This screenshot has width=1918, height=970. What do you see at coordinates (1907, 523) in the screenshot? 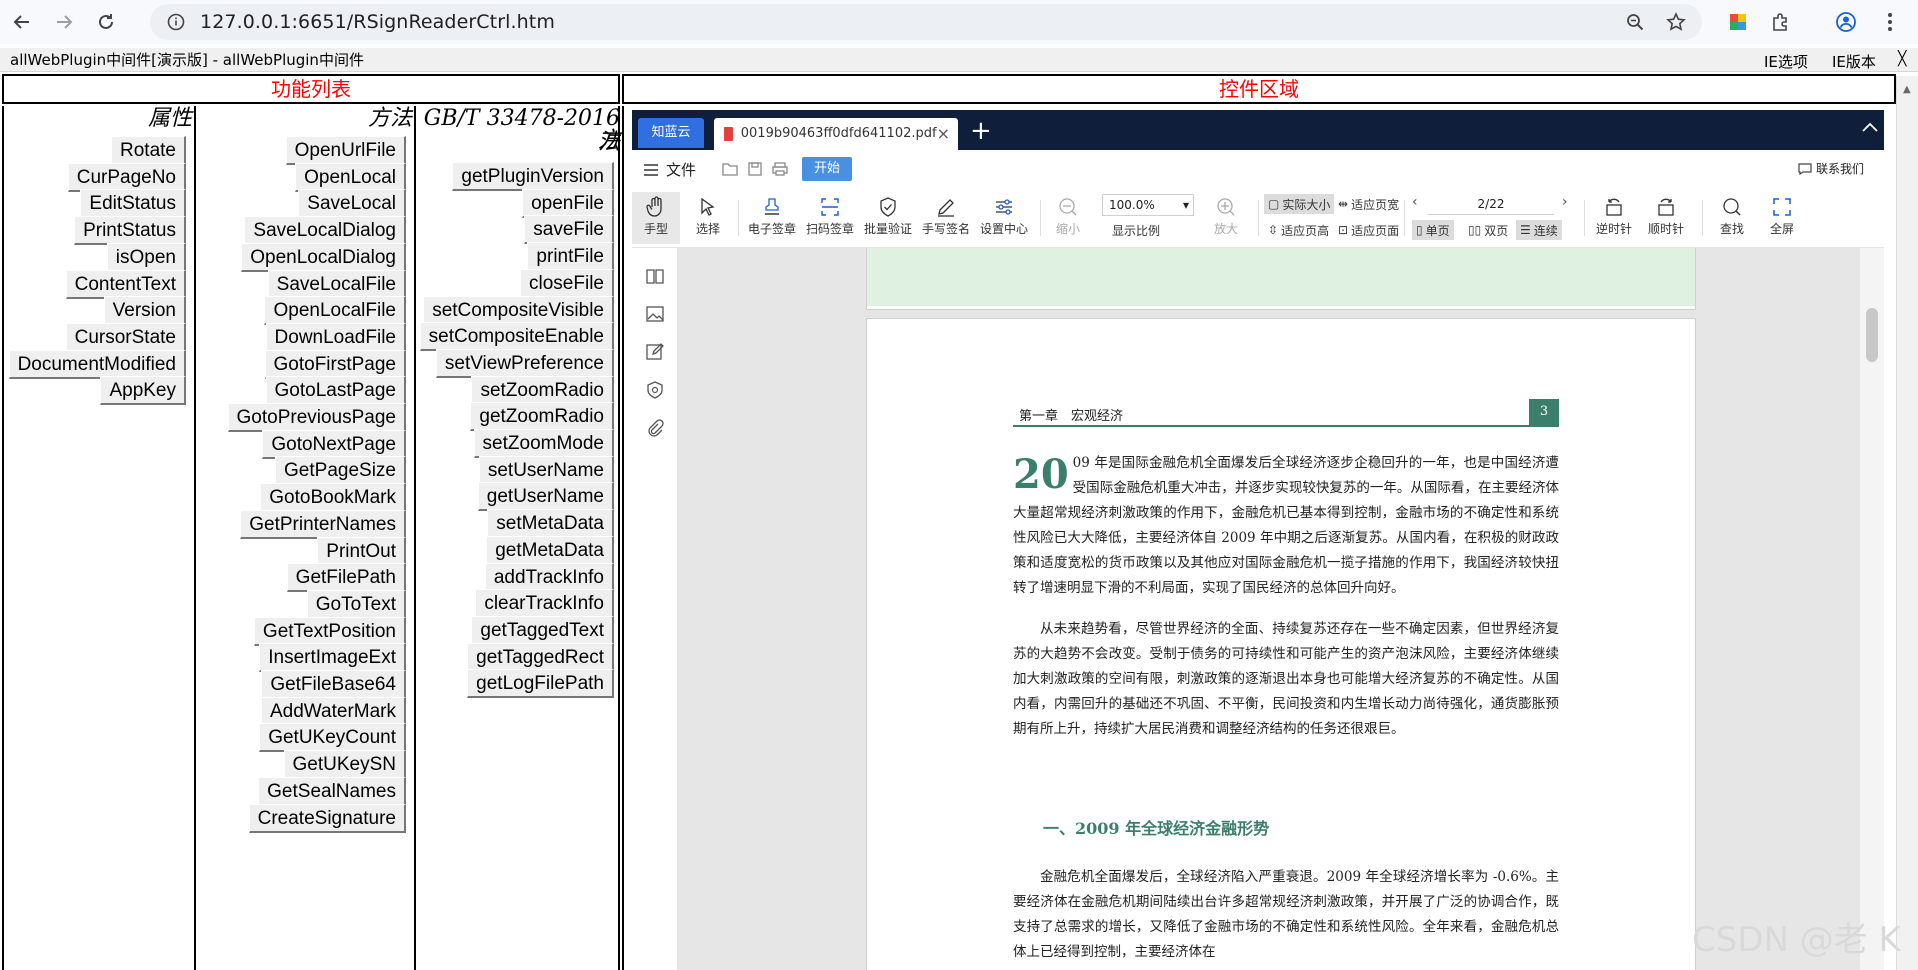
I see `page-scrollbar: ▲` at bounding box center [1907, 523].